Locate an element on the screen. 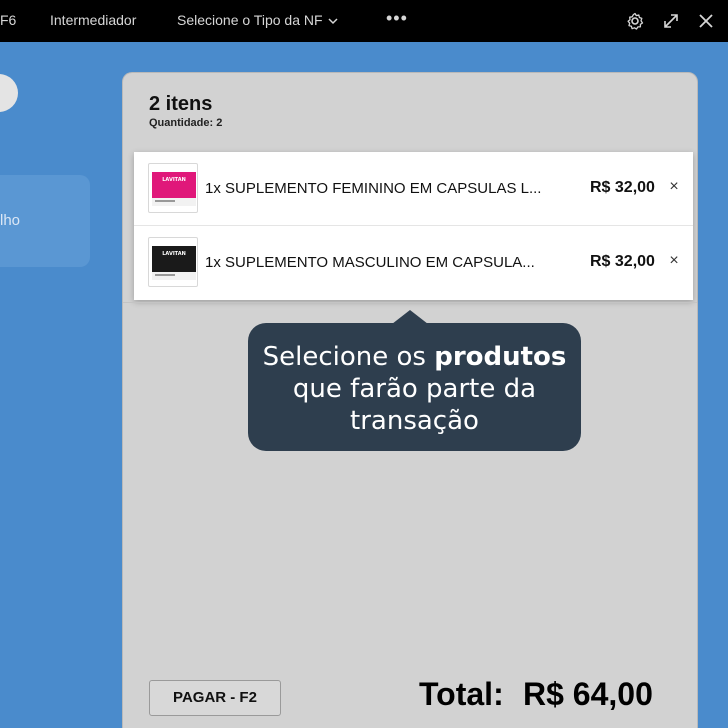  chevron-down-icon is located at coordinates (333, 21).